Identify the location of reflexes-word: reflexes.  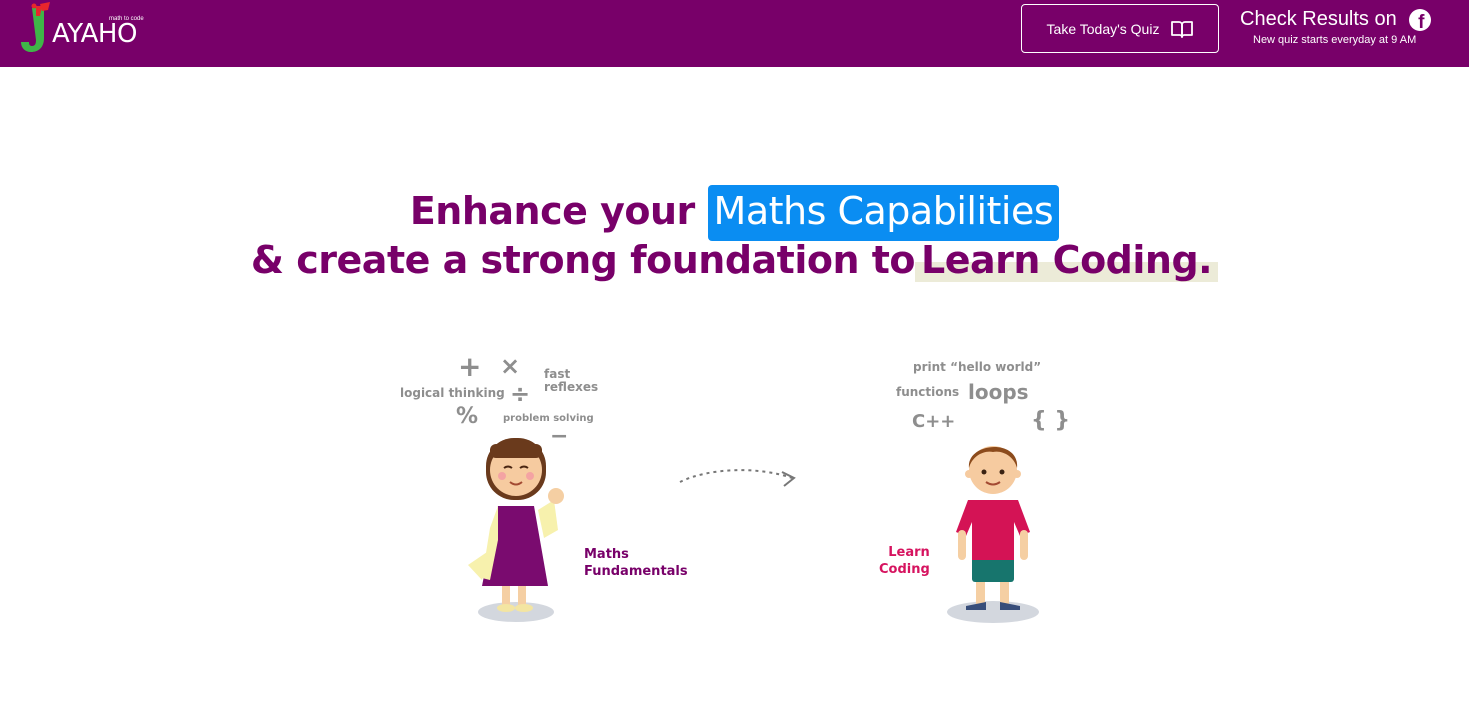
(571, 387).